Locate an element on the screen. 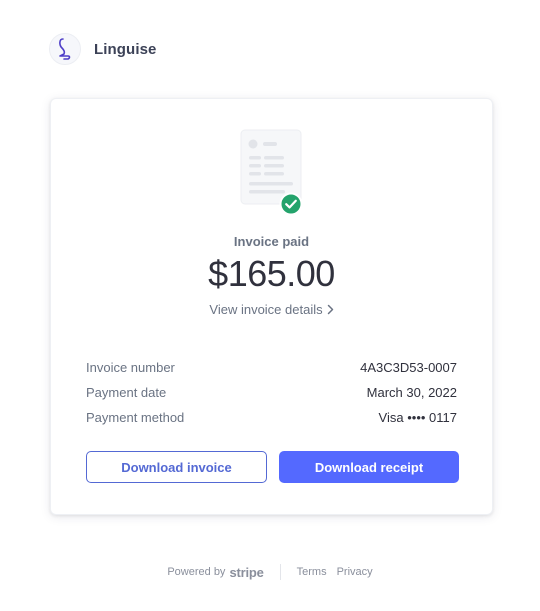 The image size is (540, 611). brand-name: Linguise is located at coordinates (125, 49).